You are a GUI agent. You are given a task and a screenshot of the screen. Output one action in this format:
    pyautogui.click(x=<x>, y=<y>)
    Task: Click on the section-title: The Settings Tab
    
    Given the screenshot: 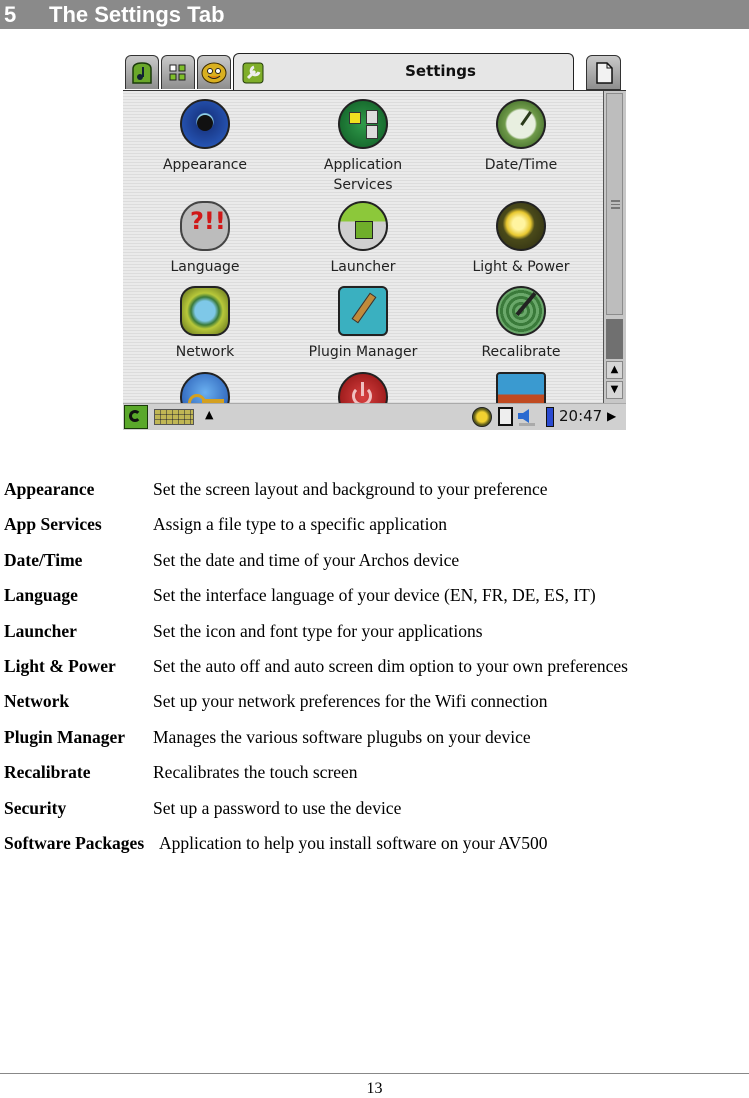 What is the action you would take?
    pyautogui.click(x=137, y=14)
    